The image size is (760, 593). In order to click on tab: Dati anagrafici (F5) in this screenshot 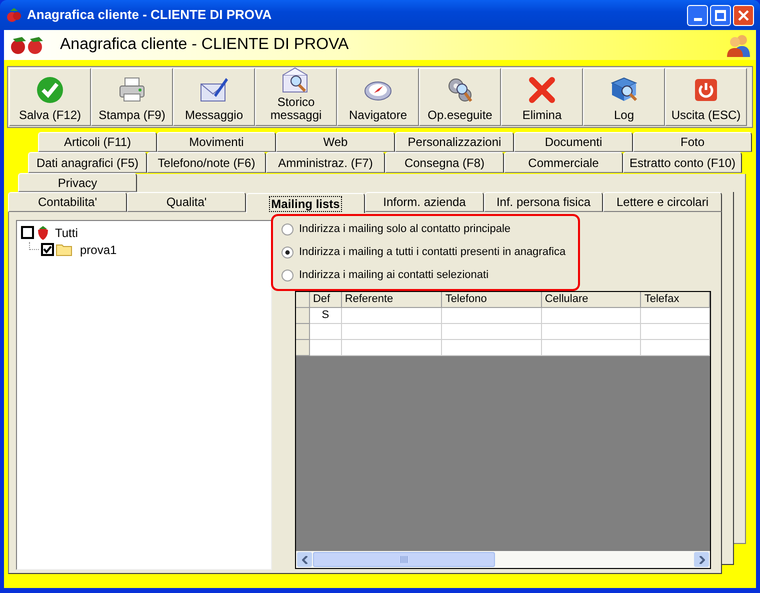, I will do `click(87, 162)`.